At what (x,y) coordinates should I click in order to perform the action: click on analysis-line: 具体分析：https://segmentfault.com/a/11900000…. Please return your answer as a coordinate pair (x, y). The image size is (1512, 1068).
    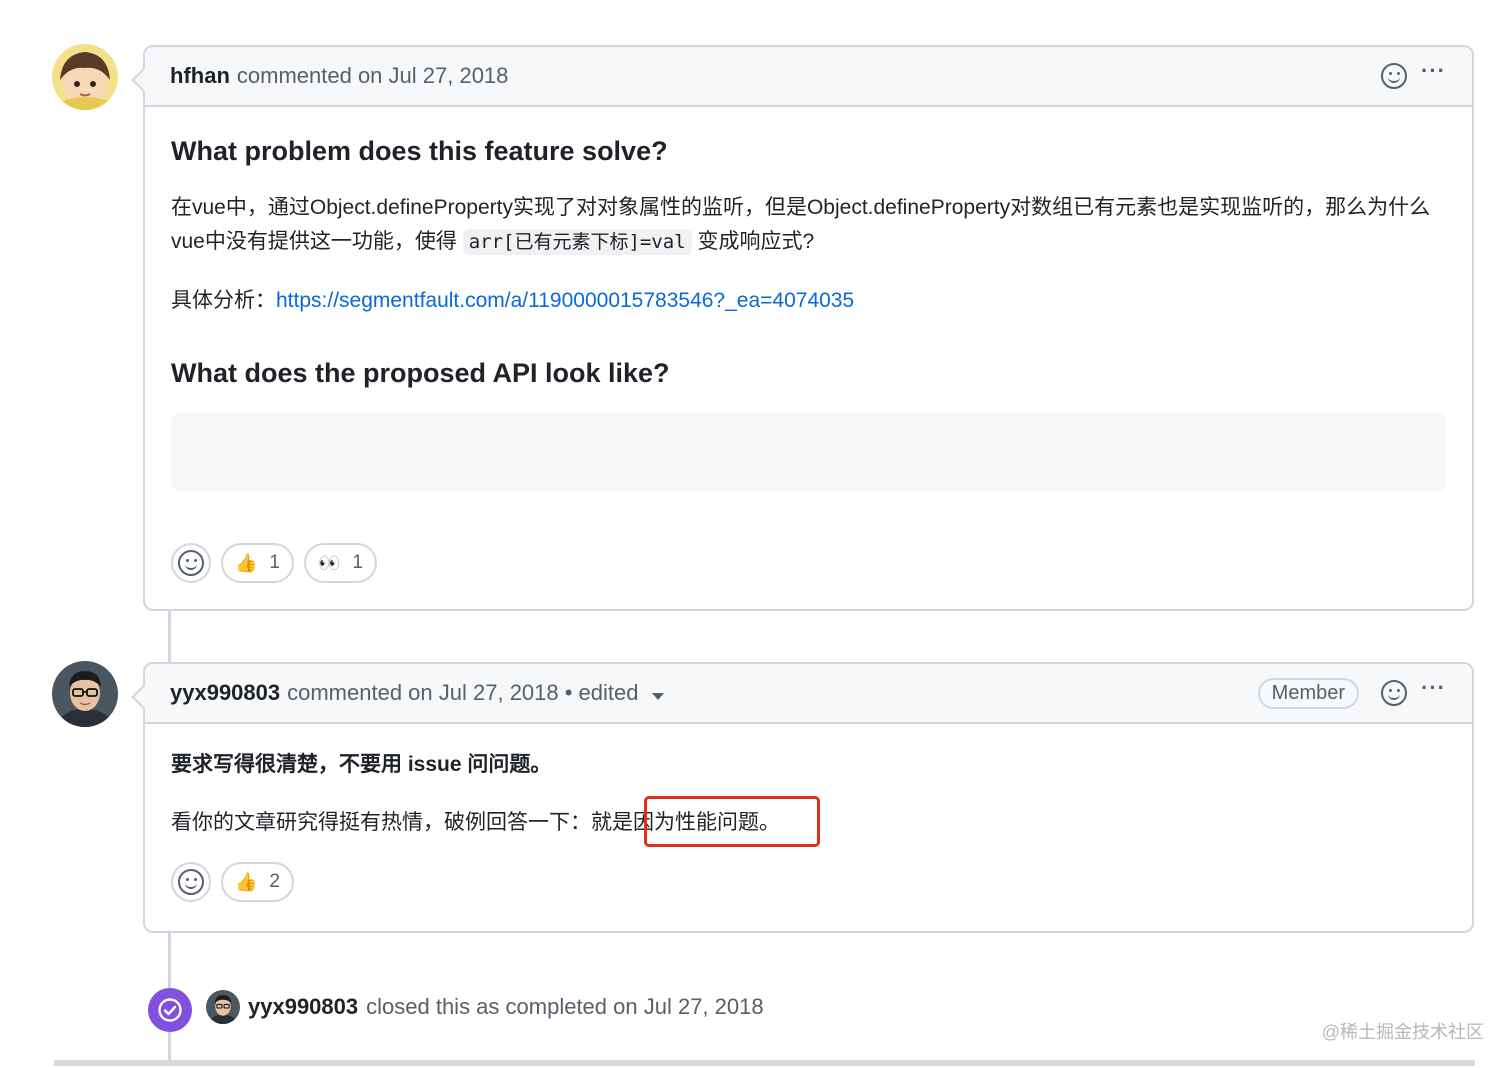
    Looking at the image, I should click on (808, 301).